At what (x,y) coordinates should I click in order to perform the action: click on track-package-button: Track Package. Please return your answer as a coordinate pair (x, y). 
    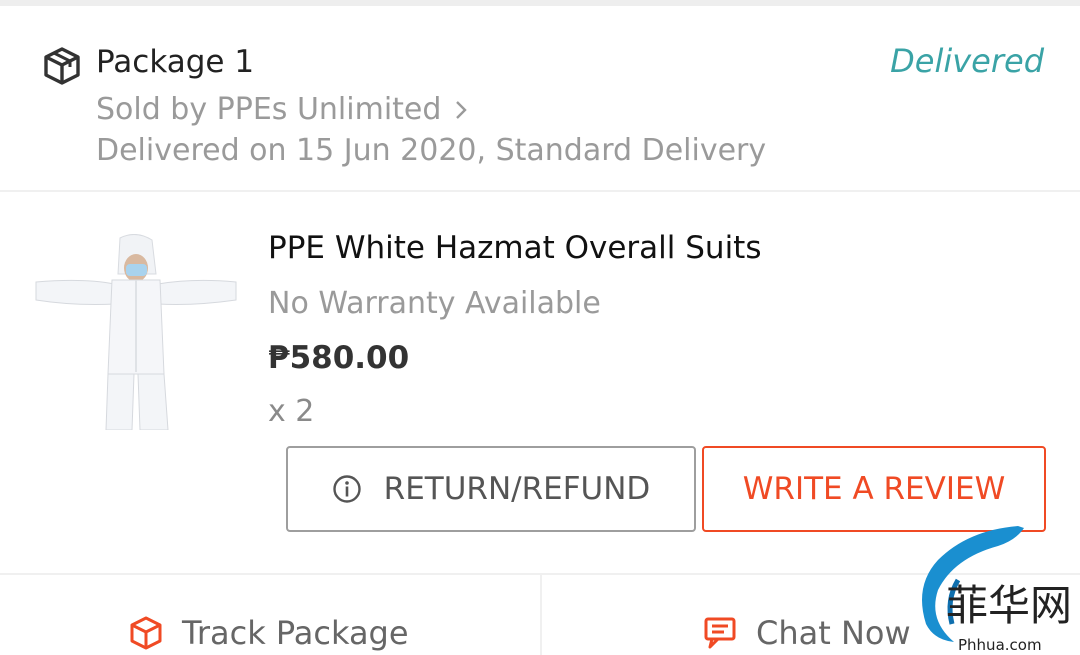
    Looking at the image, I should click on (268, 631).